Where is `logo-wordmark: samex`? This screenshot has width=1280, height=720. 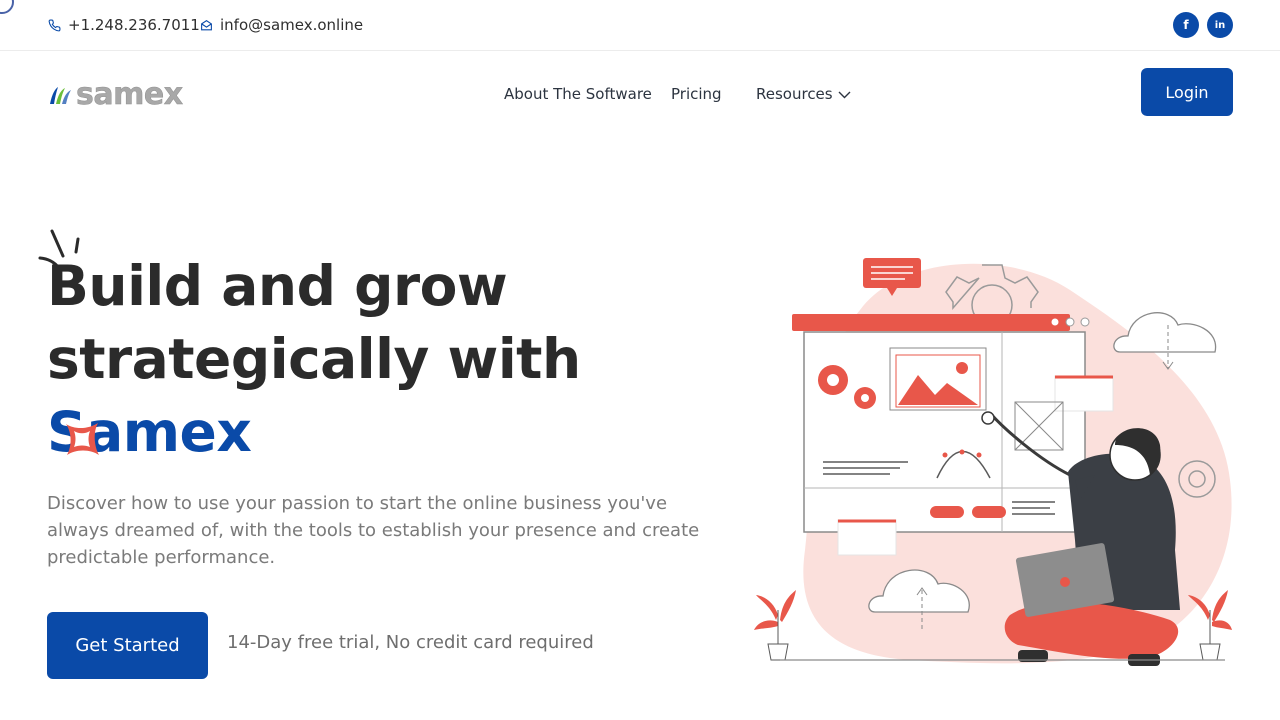
logo-wordmark: samex is located at coordinates (130, 94).